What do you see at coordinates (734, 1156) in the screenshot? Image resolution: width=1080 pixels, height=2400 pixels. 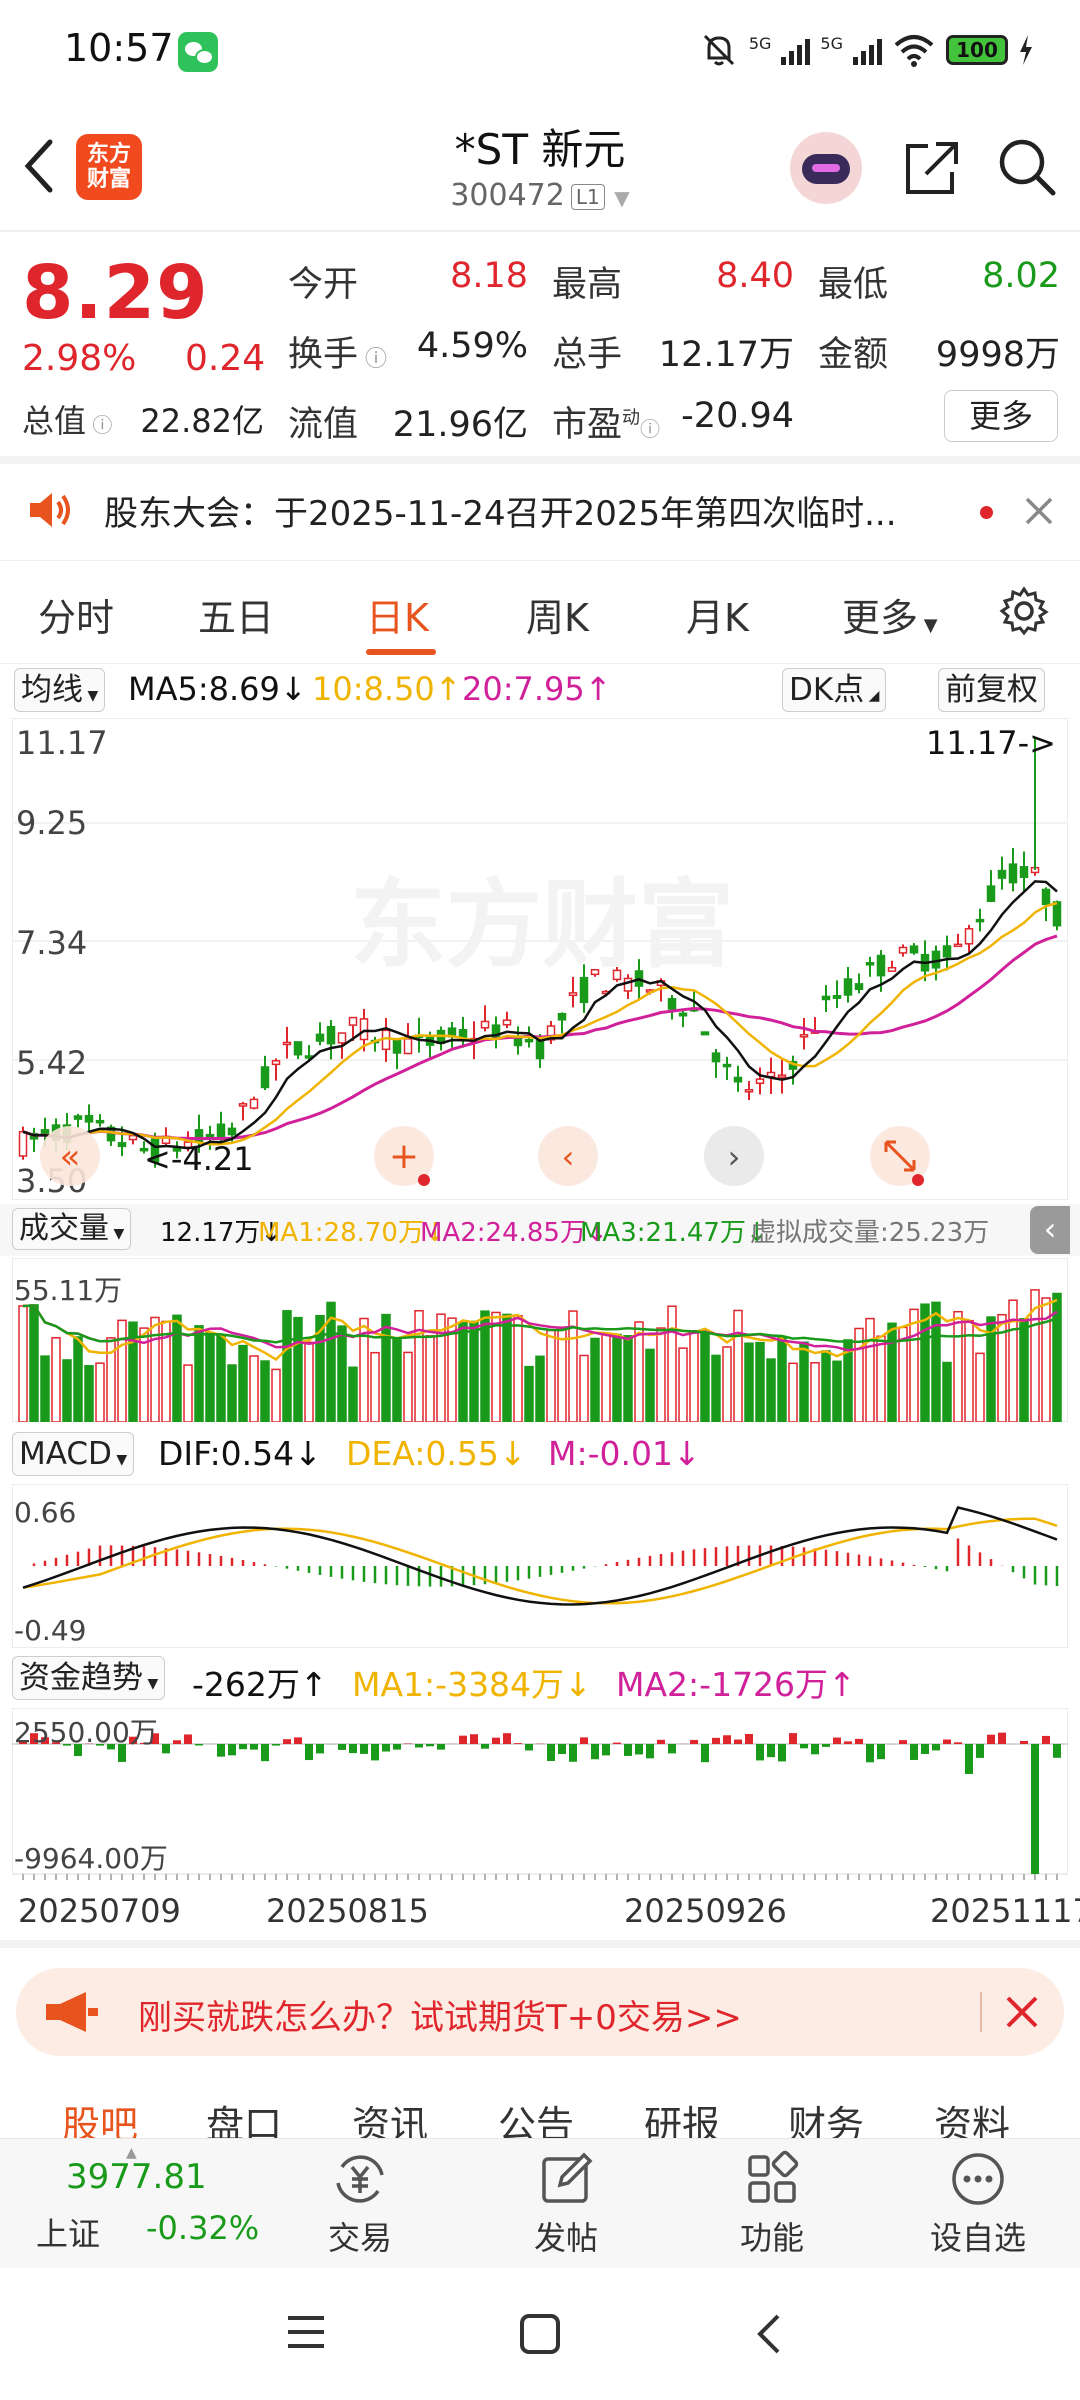 I see `next-button: ›` at bounding box center [734, 1156].